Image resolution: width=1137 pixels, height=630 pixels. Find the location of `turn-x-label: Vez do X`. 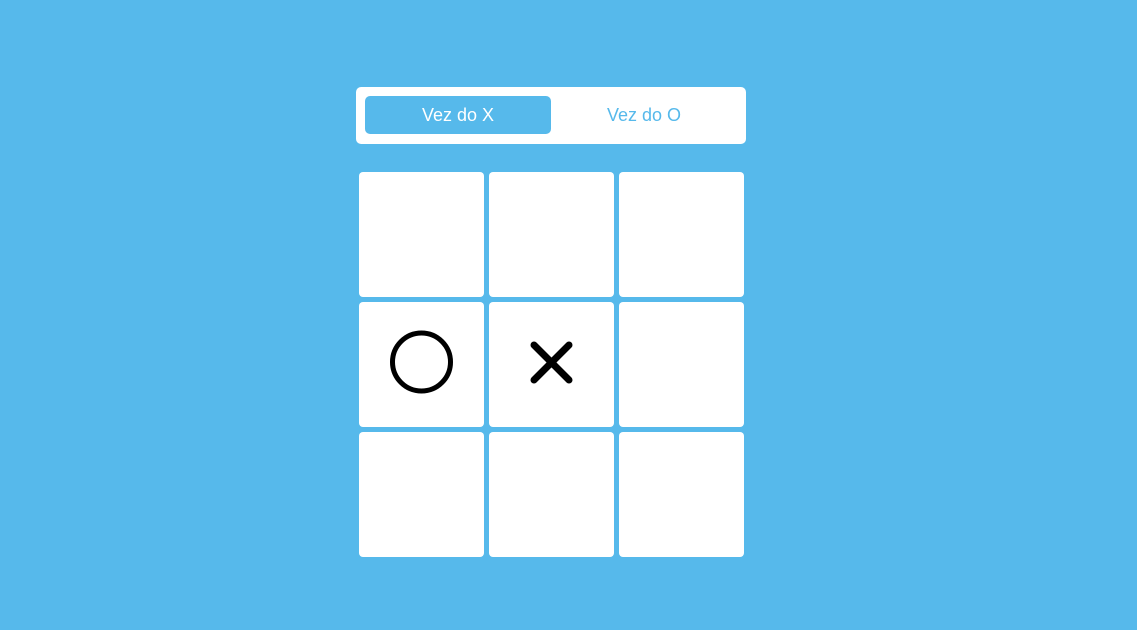

turn-x-label: Vez do X is located at coordinates (458, 114).